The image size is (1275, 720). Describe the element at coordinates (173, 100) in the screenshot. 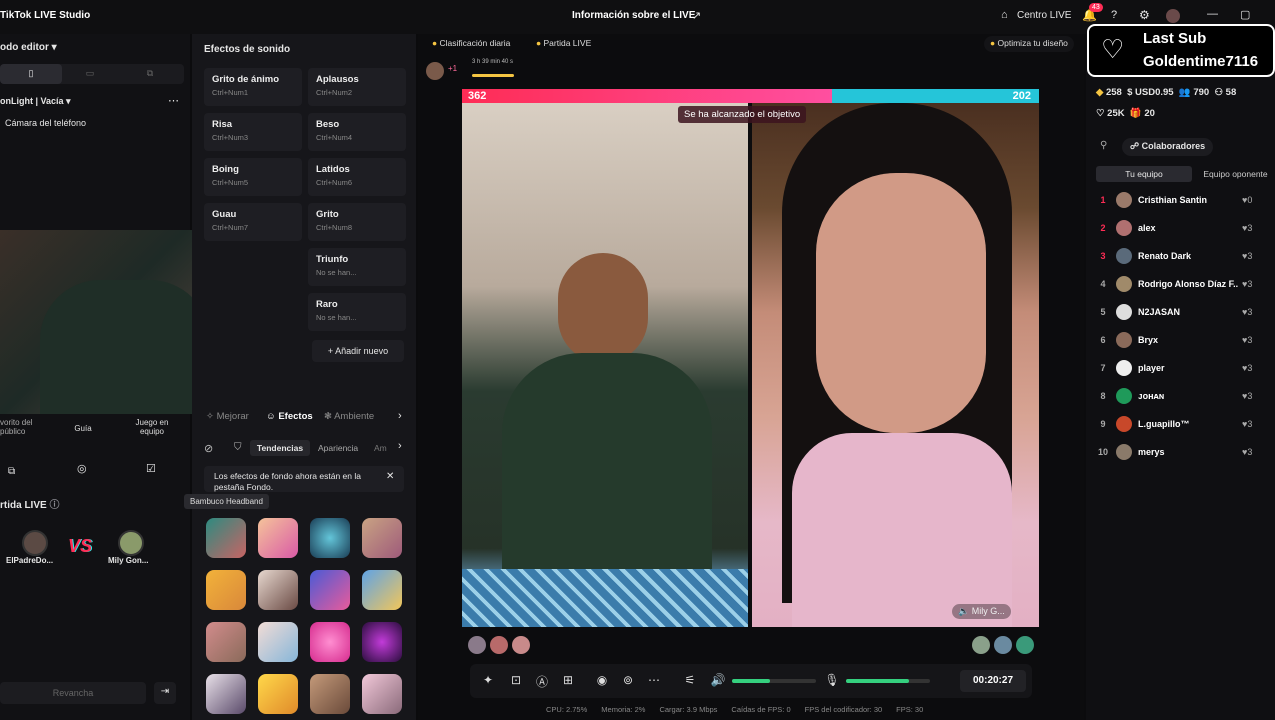

I see `more-icon: ⋯` at that location.